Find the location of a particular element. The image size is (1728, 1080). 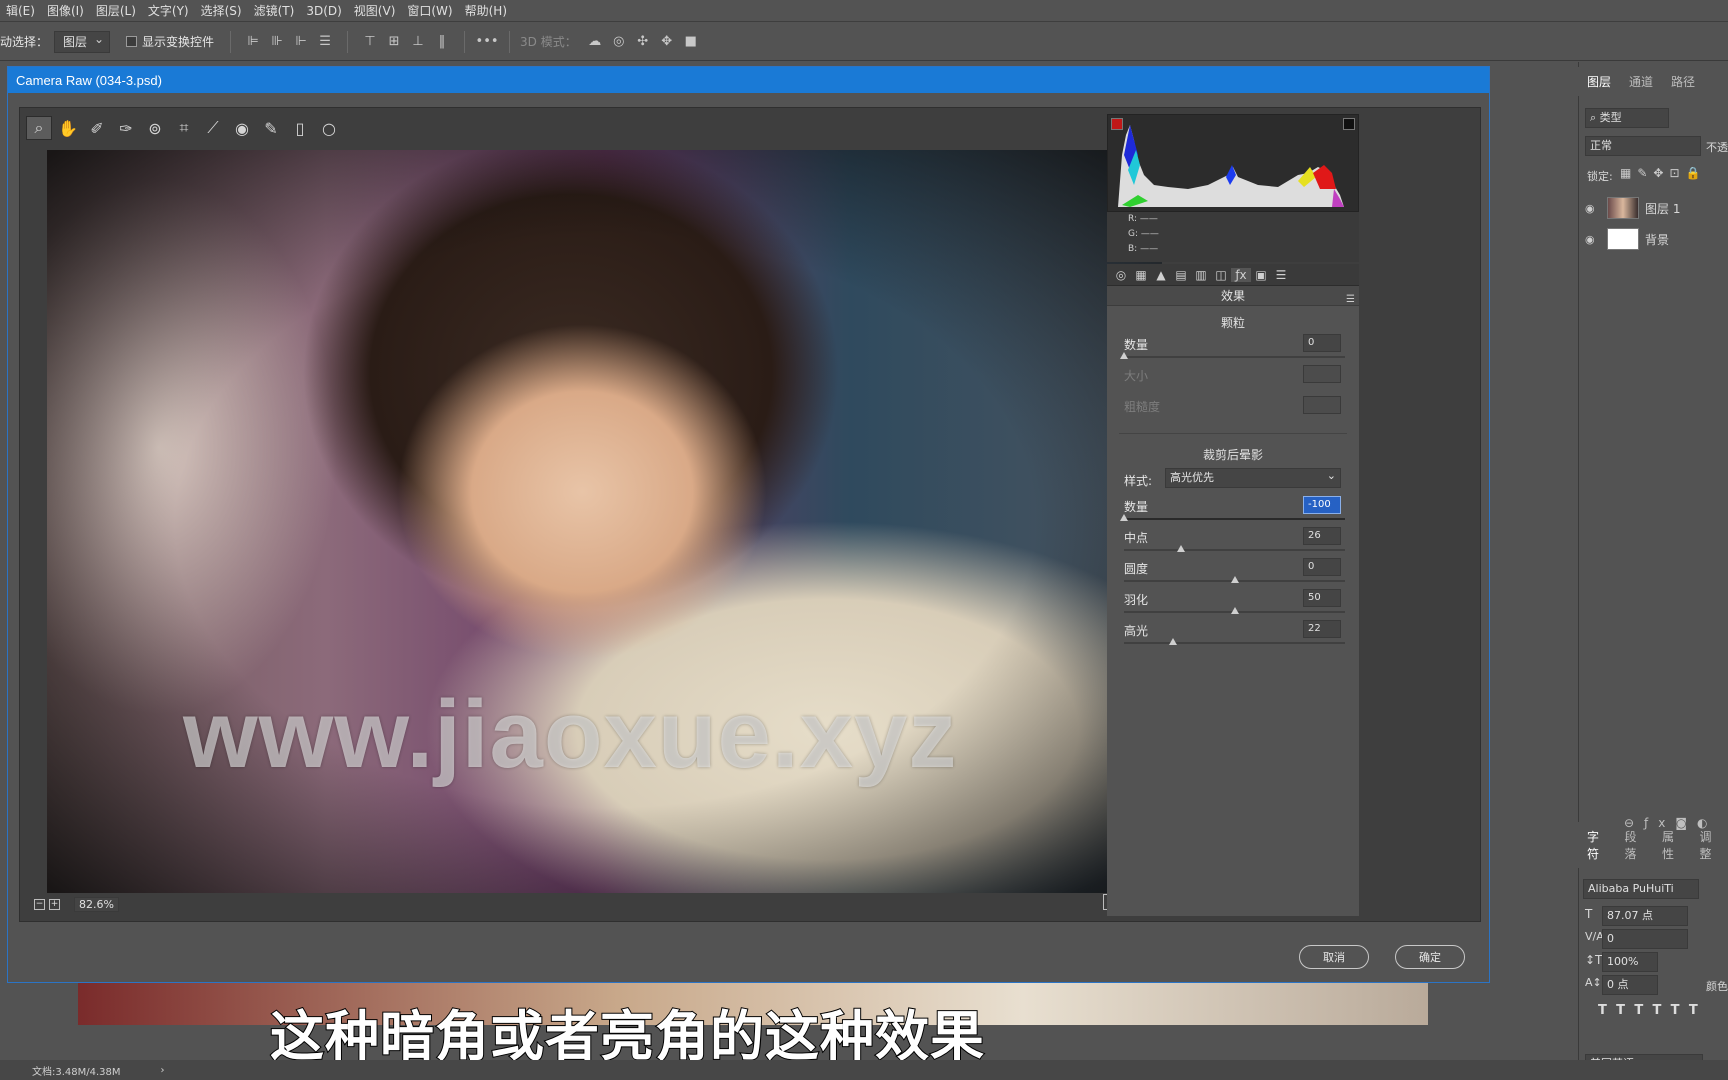

menu-select: 选择(S) is located at coordinates (221, 10).